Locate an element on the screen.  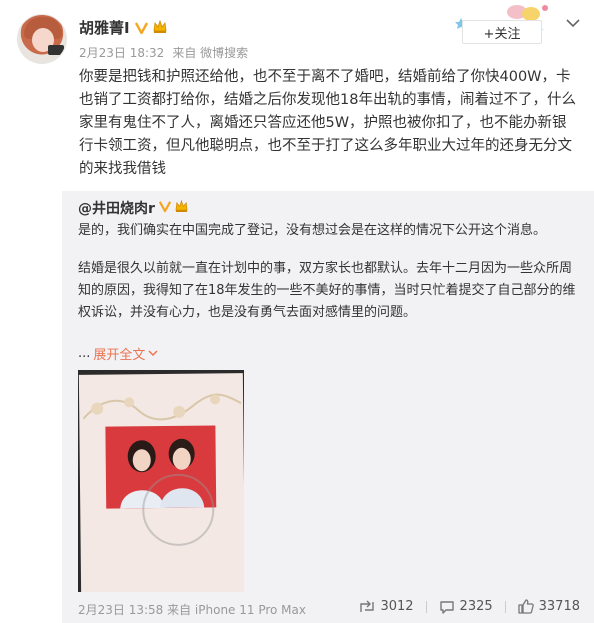
comment-count: 2325 is located at coordinates (476, 606).